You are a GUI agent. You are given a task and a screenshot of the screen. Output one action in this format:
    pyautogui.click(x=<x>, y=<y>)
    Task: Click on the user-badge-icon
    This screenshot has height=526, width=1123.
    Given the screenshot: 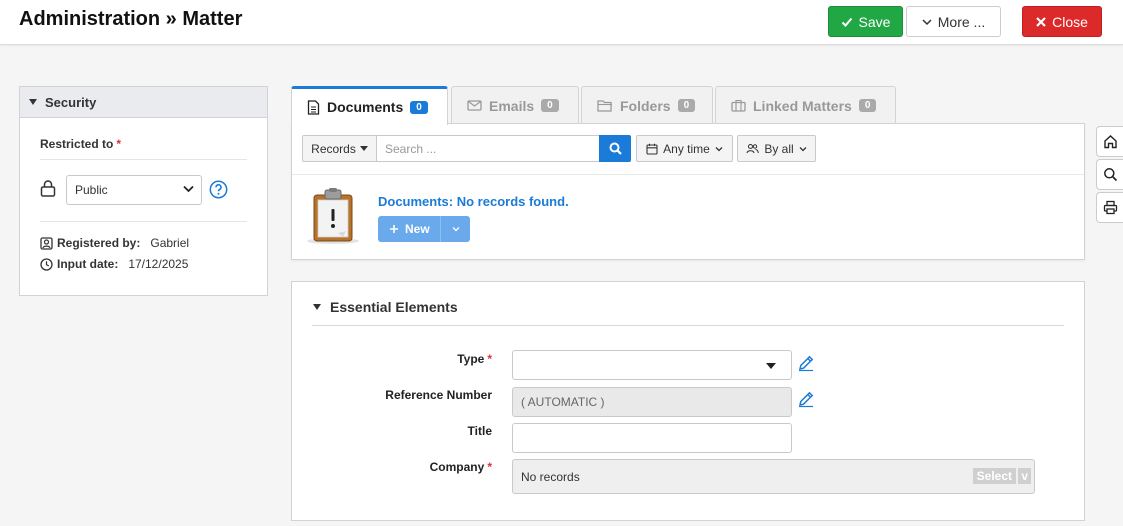 What is the action you would take?
    pyautogui.click(x=46, y=243)
    